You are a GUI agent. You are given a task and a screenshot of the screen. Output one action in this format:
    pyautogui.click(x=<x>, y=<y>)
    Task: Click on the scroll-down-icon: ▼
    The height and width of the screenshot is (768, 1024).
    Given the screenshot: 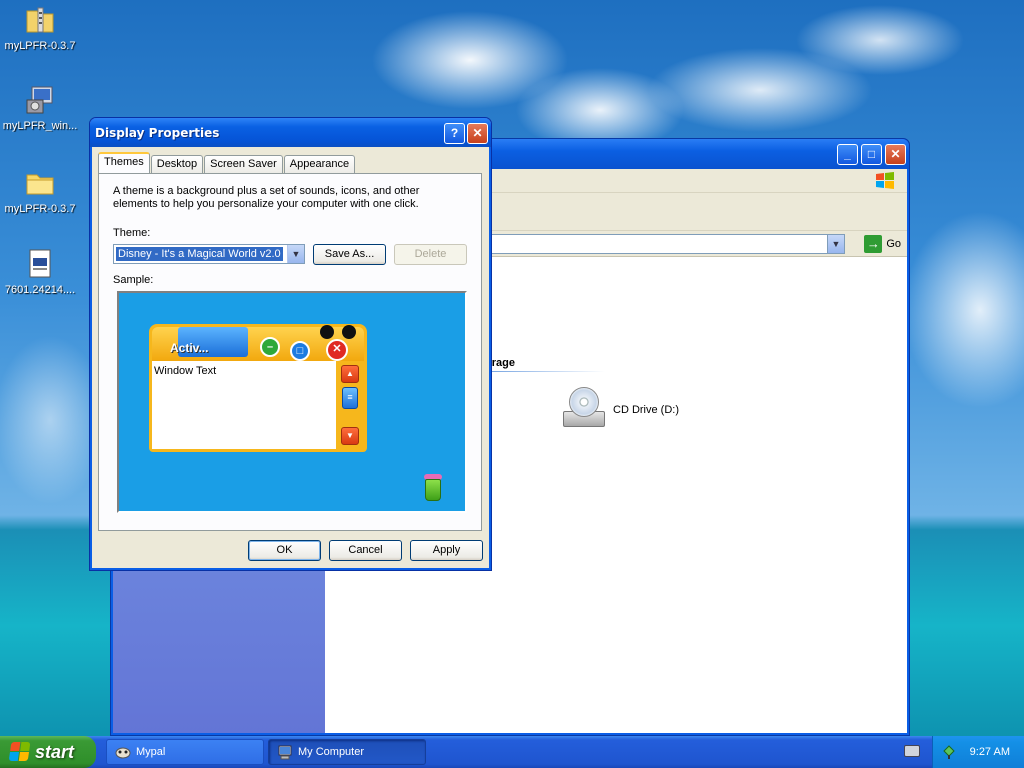 What is the action you would take?
    pyautogui.click(x=350, y=436)
    